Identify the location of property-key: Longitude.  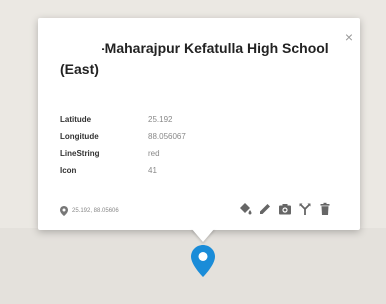
(79, 136).